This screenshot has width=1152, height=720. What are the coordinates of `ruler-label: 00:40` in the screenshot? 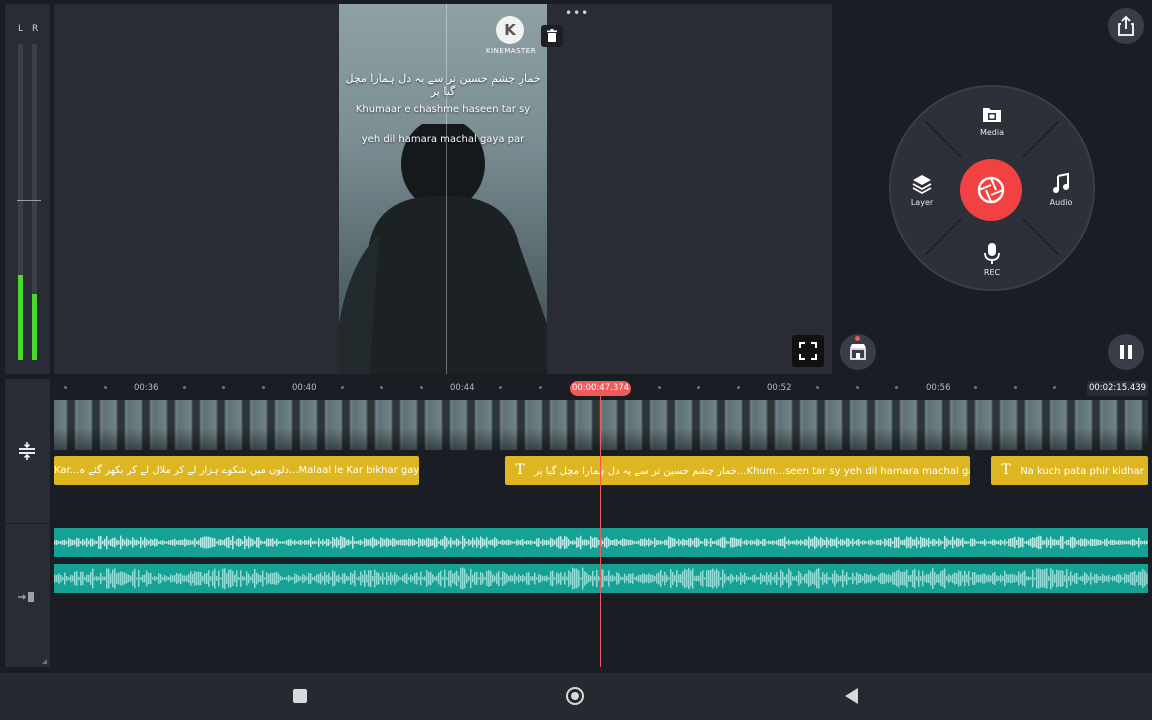 It's located at (304, 388).